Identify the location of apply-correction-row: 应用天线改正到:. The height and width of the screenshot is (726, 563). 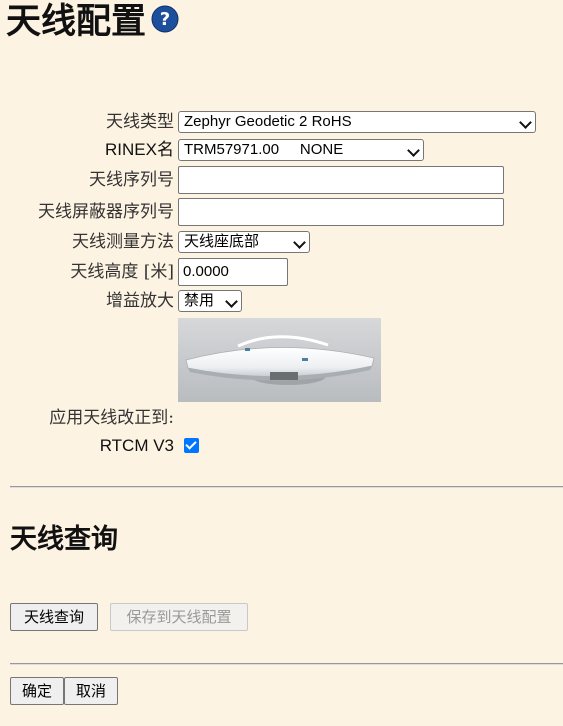
(281, 418).